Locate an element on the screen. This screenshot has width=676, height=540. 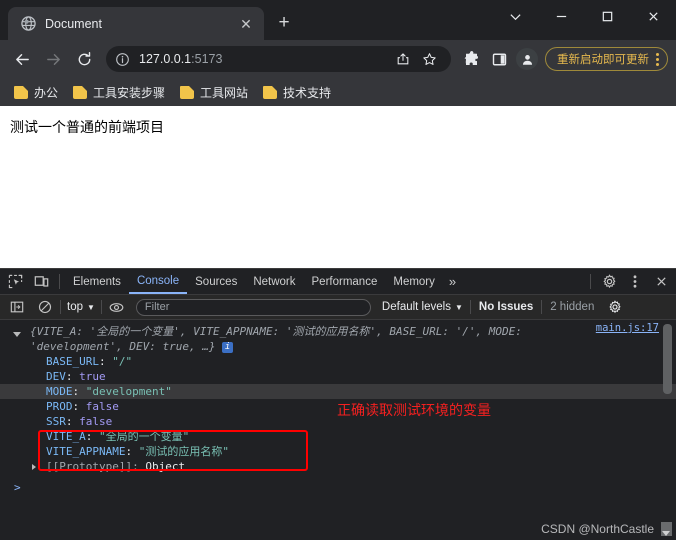
hidden-messages-count: 2 hidden is located at coordinates (572, 307).